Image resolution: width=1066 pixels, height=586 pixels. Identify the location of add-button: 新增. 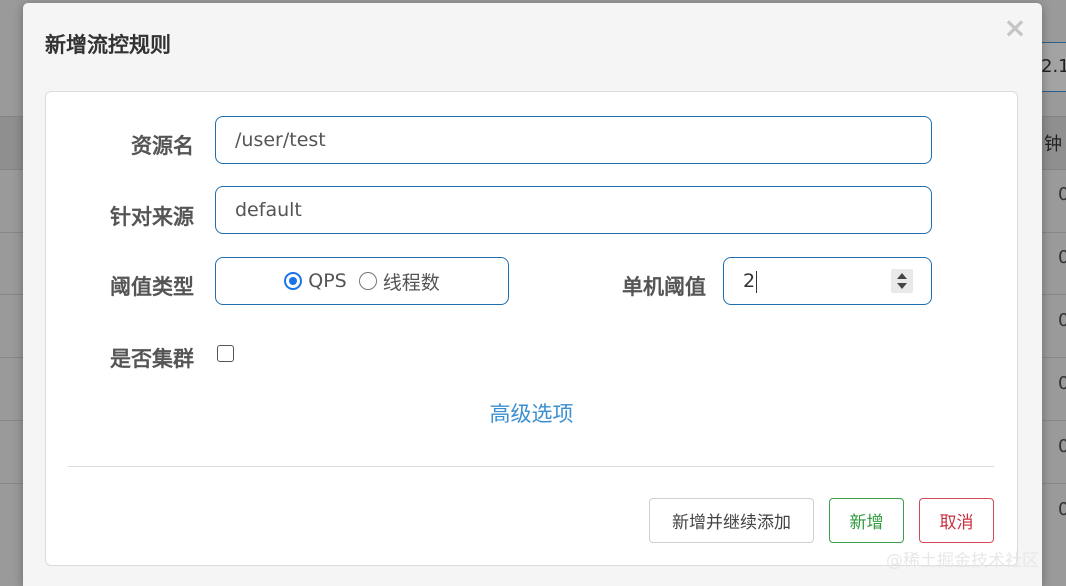
(866, 520).